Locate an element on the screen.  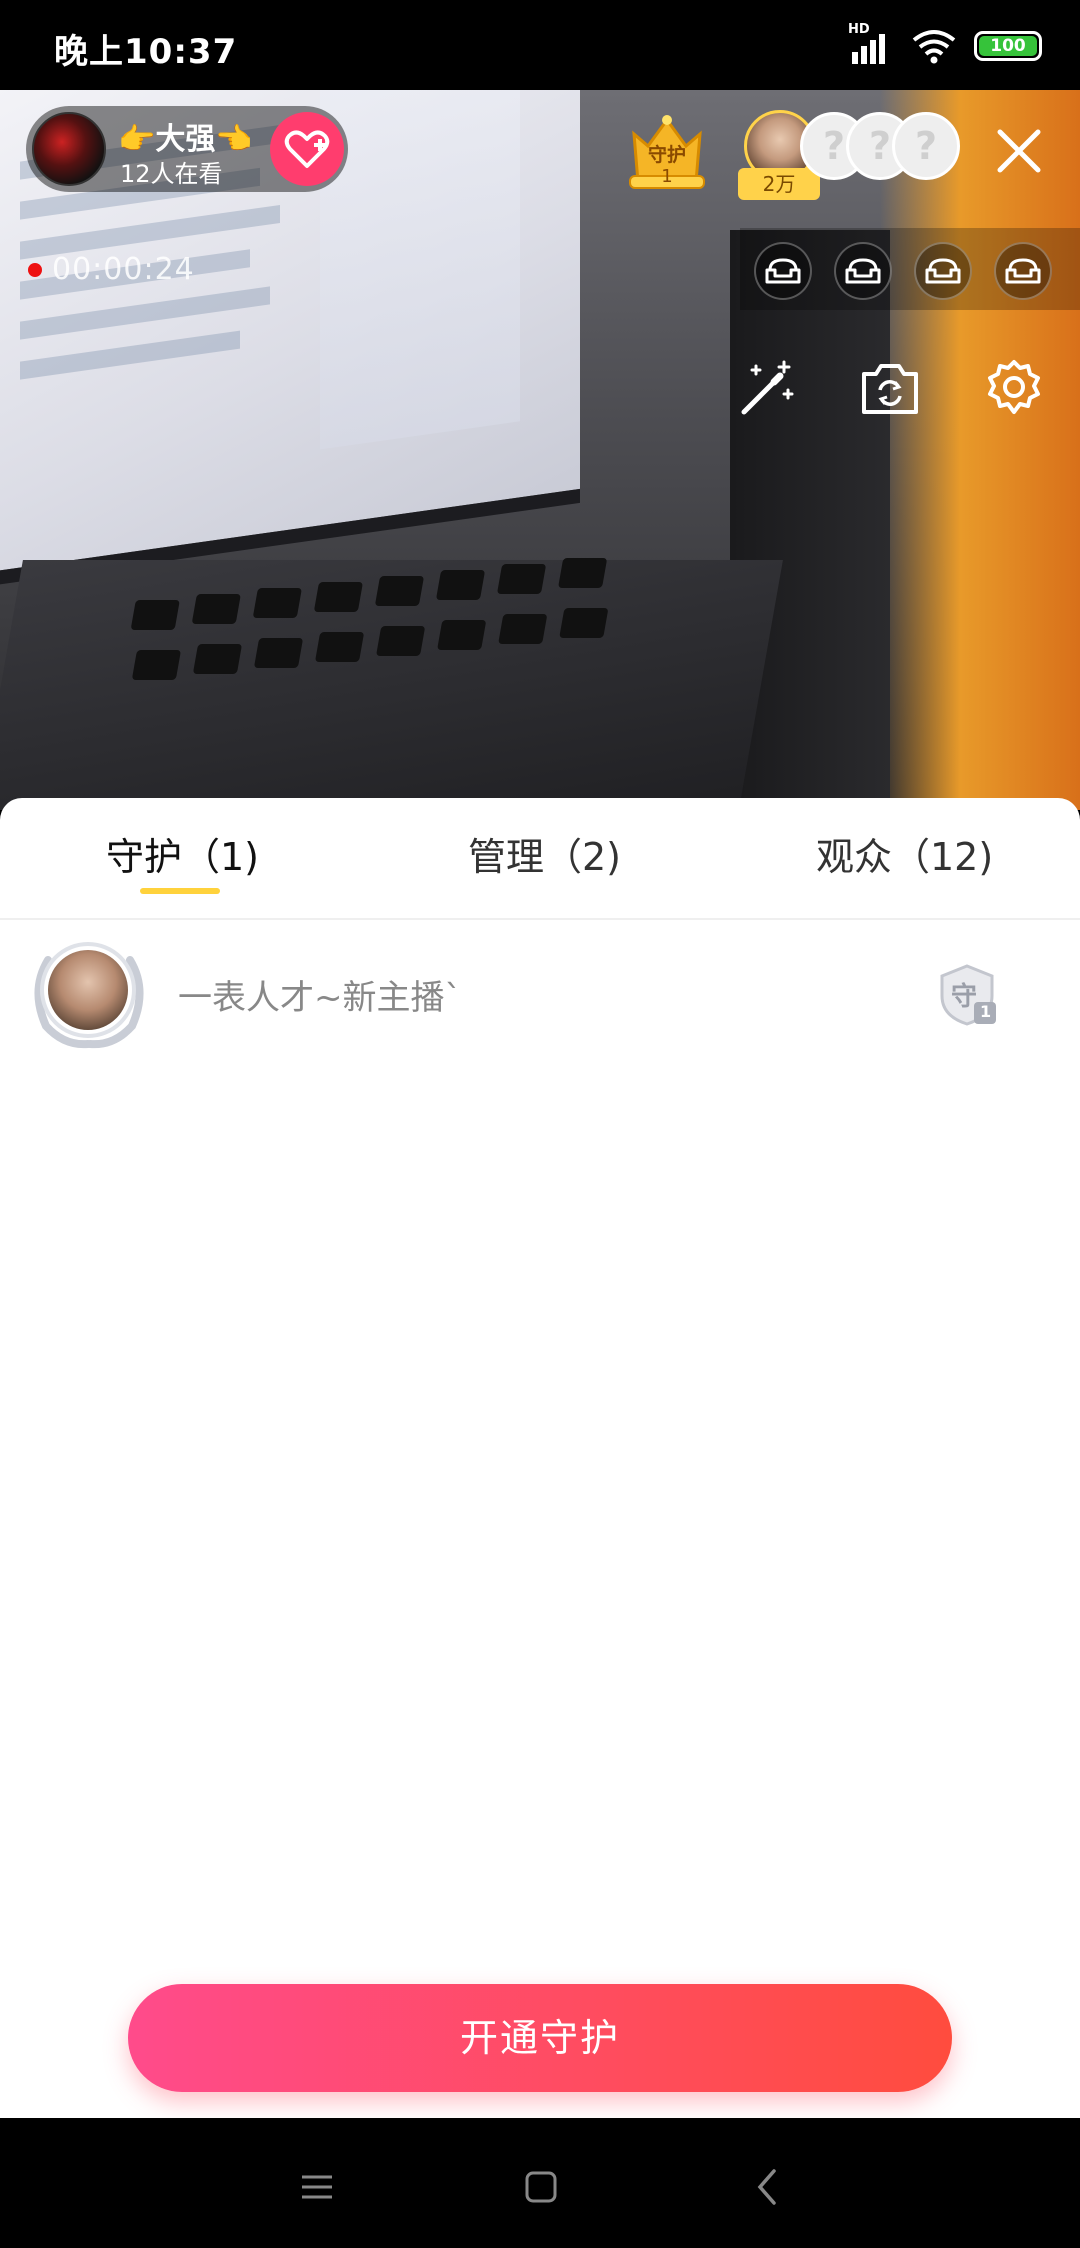
live-timer: 00:00:24 is located at coordinates (123, 269).